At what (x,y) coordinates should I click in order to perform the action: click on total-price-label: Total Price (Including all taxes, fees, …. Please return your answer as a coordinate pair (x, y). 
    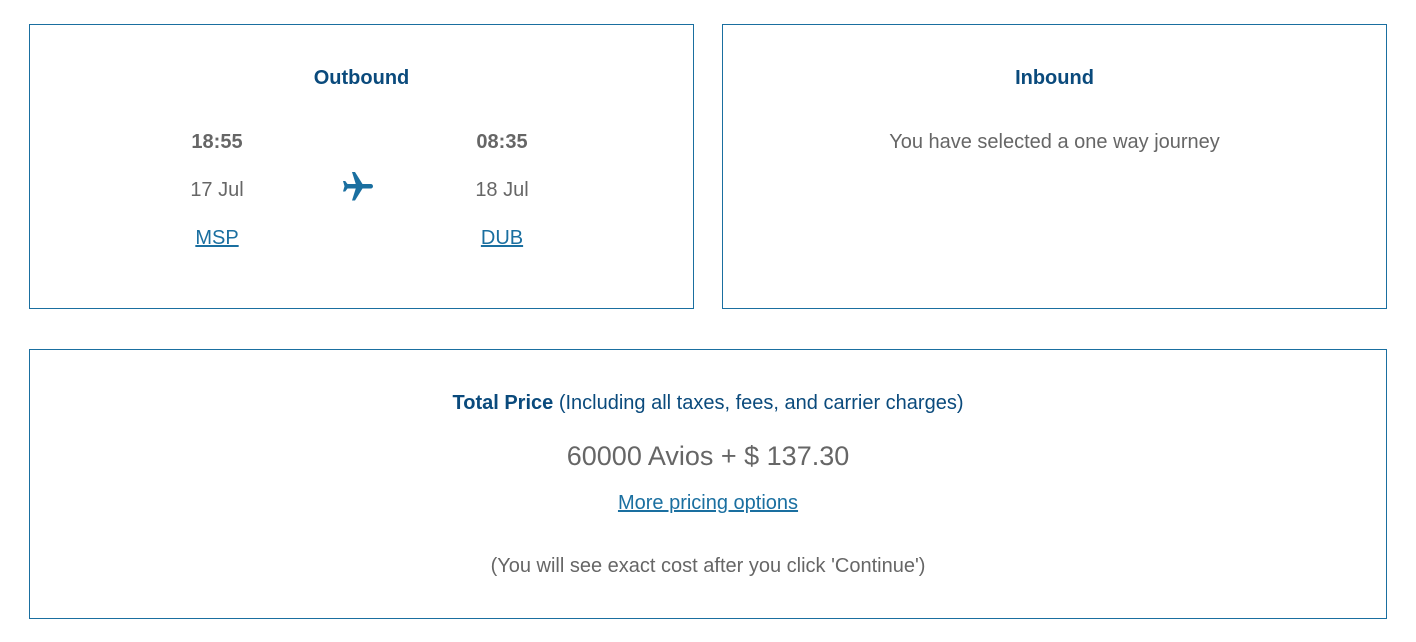
    Looking at the image, I should click on (708, 403).